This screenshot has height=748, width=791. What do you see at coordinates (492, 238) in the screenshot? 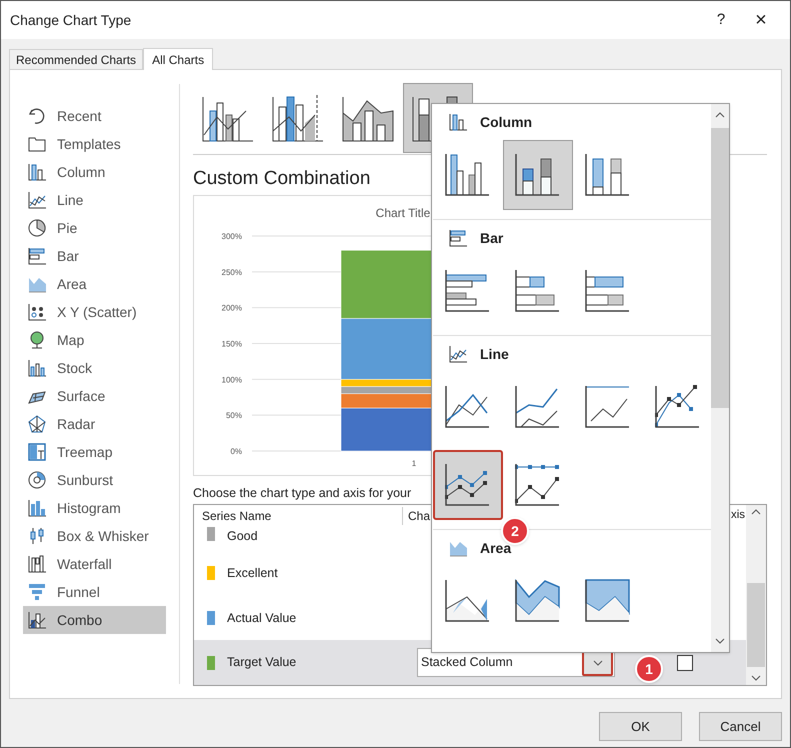
I see `menu-section-title: Bar` at bounding box center [492, 238].